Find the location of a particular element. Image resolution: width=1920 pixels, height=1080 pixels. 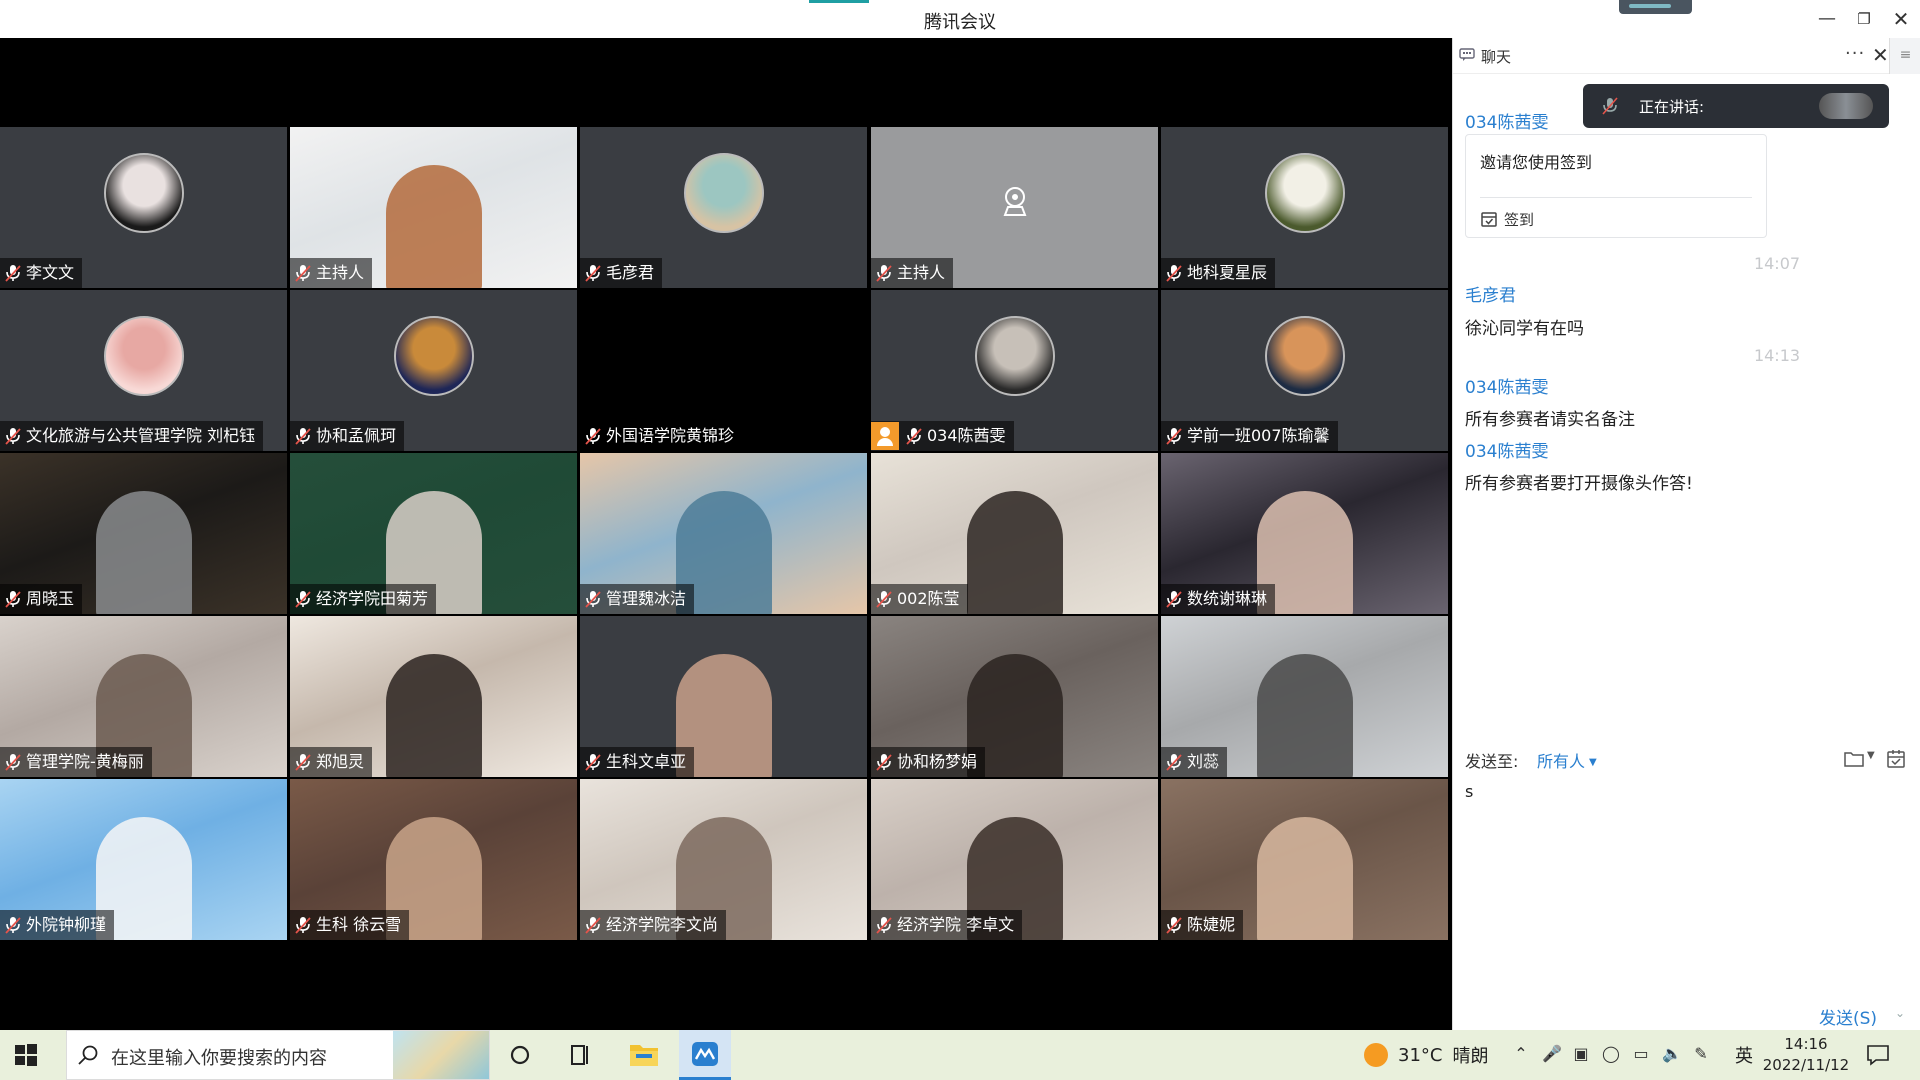

video-feed is located at coordinates (1304, 878).